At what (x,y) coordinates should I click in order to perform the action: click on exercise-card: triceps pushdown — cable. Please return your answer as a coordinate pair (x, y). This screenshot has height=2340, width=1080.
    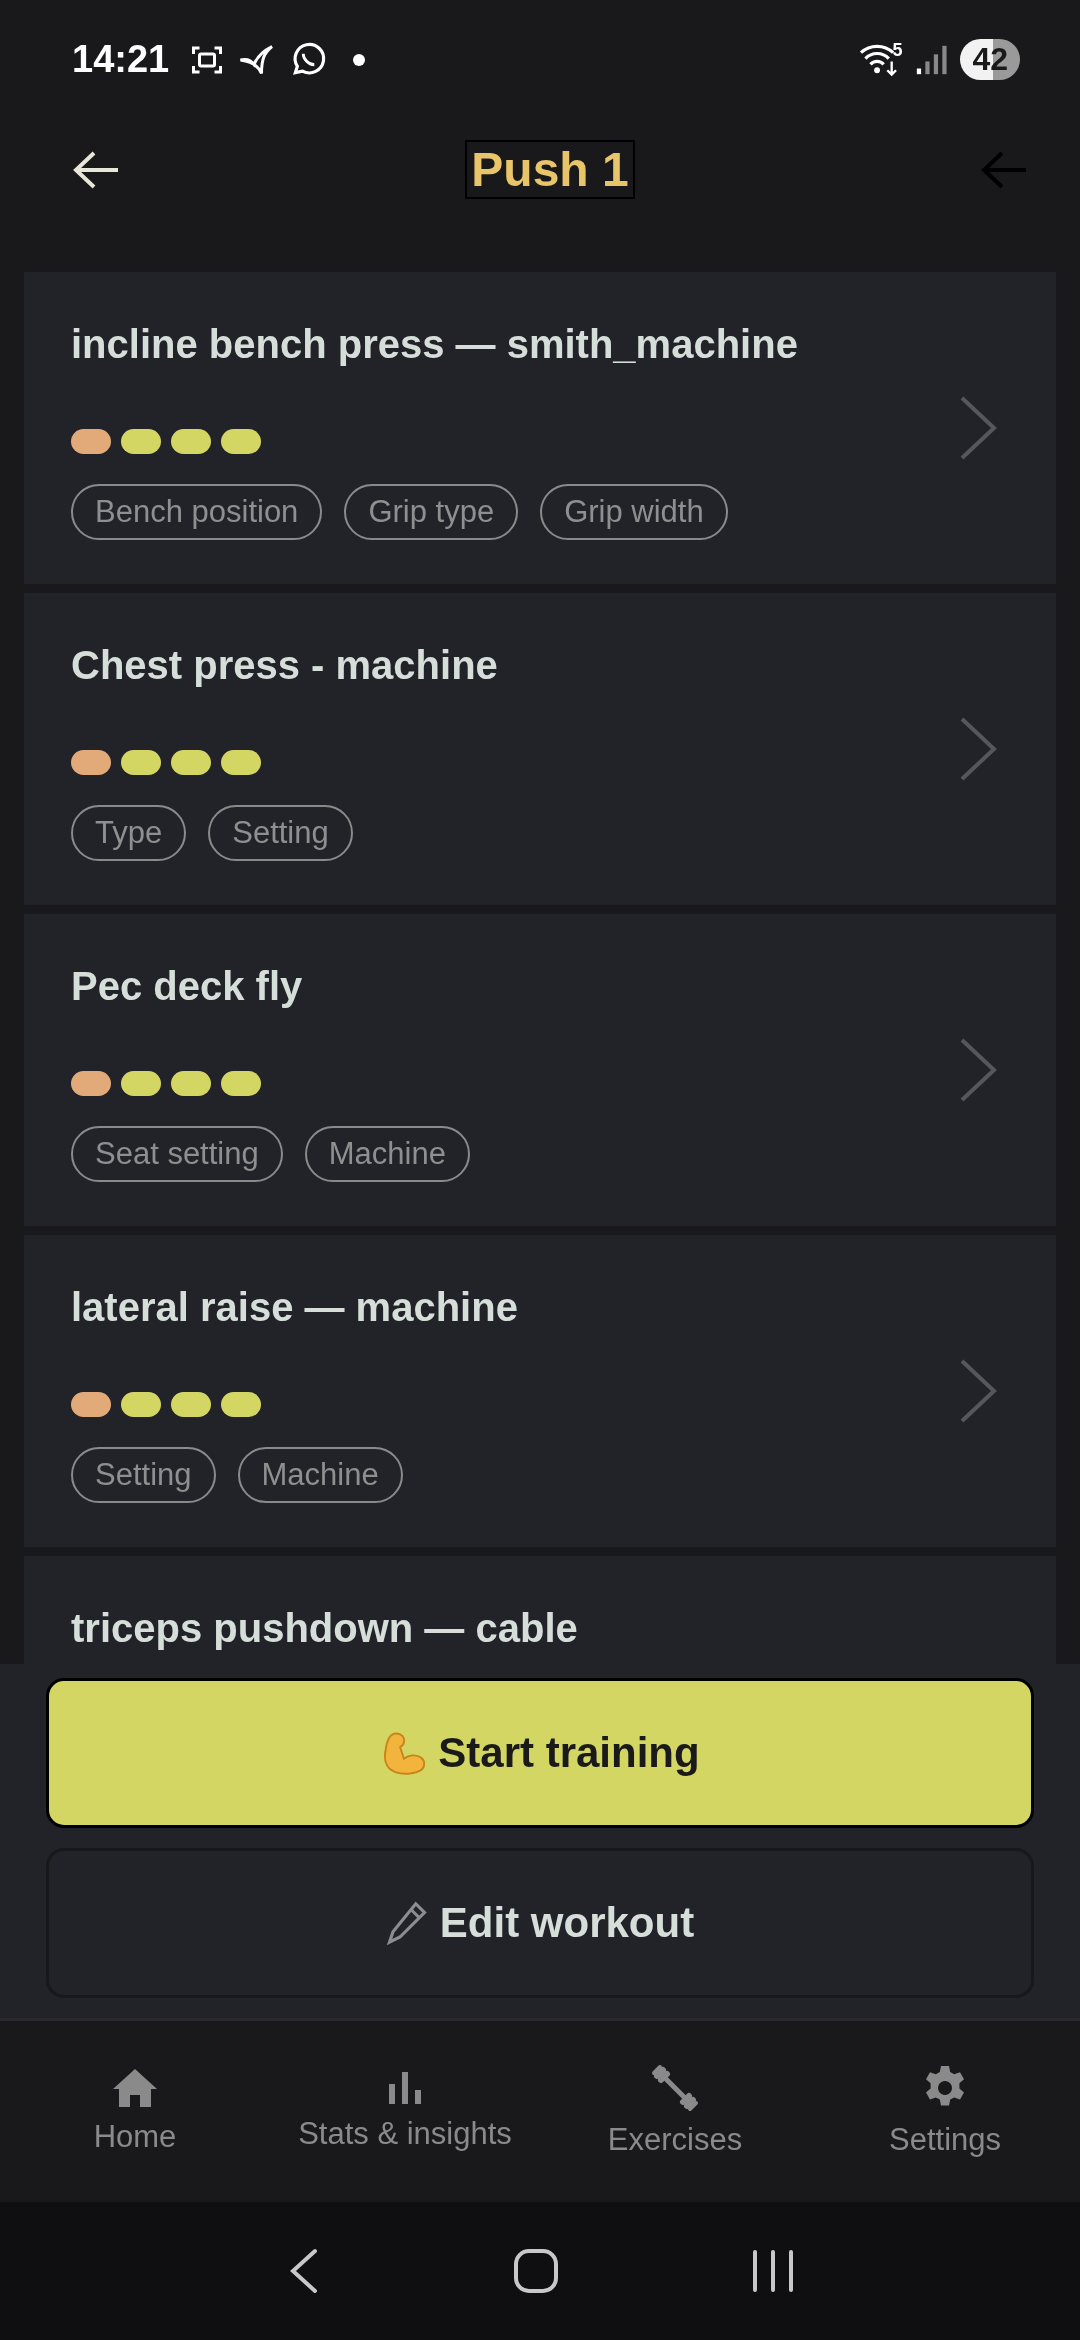
    Looking at the image, I should click on (540, 1609).